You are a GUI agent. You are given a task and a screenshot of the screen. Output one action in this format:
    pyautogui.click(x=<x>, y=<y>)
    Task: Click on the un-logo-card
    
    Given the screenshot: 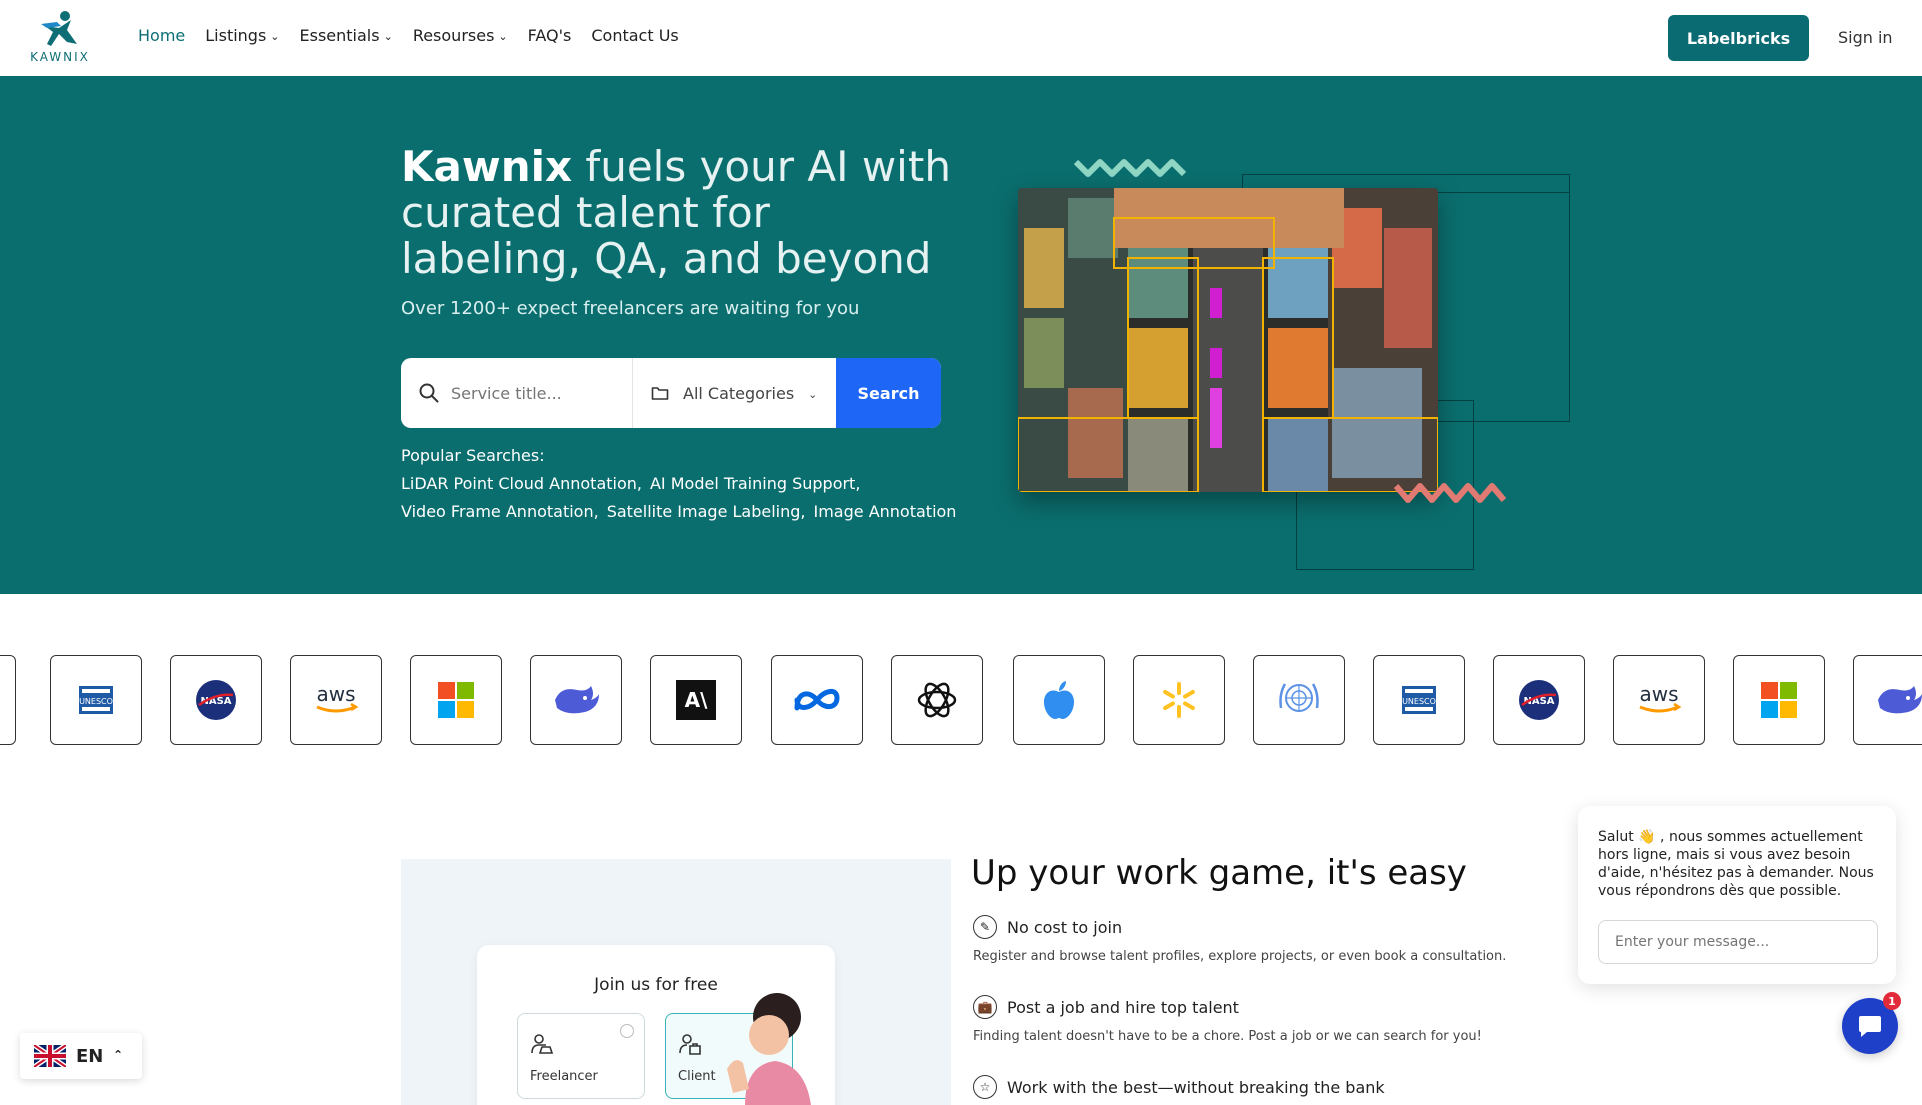 What is the action you would take?
    pyautogui.click(x=1299, y=700)
    